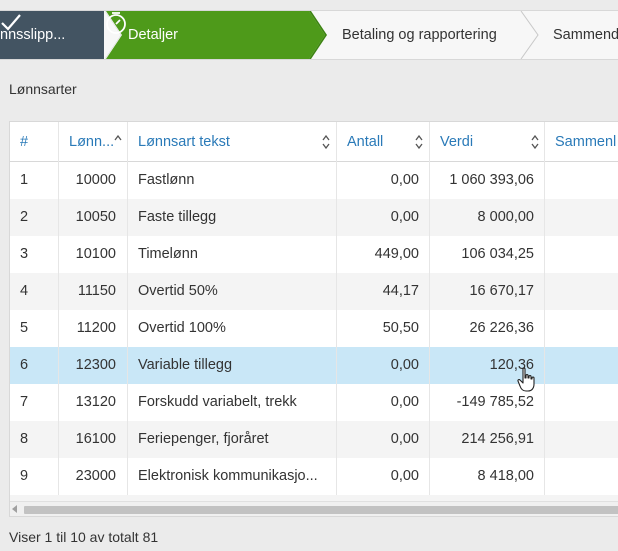 The width and height of the screenshot is (618, 551). I want to click on cell-number: 7, so click(34, 402).